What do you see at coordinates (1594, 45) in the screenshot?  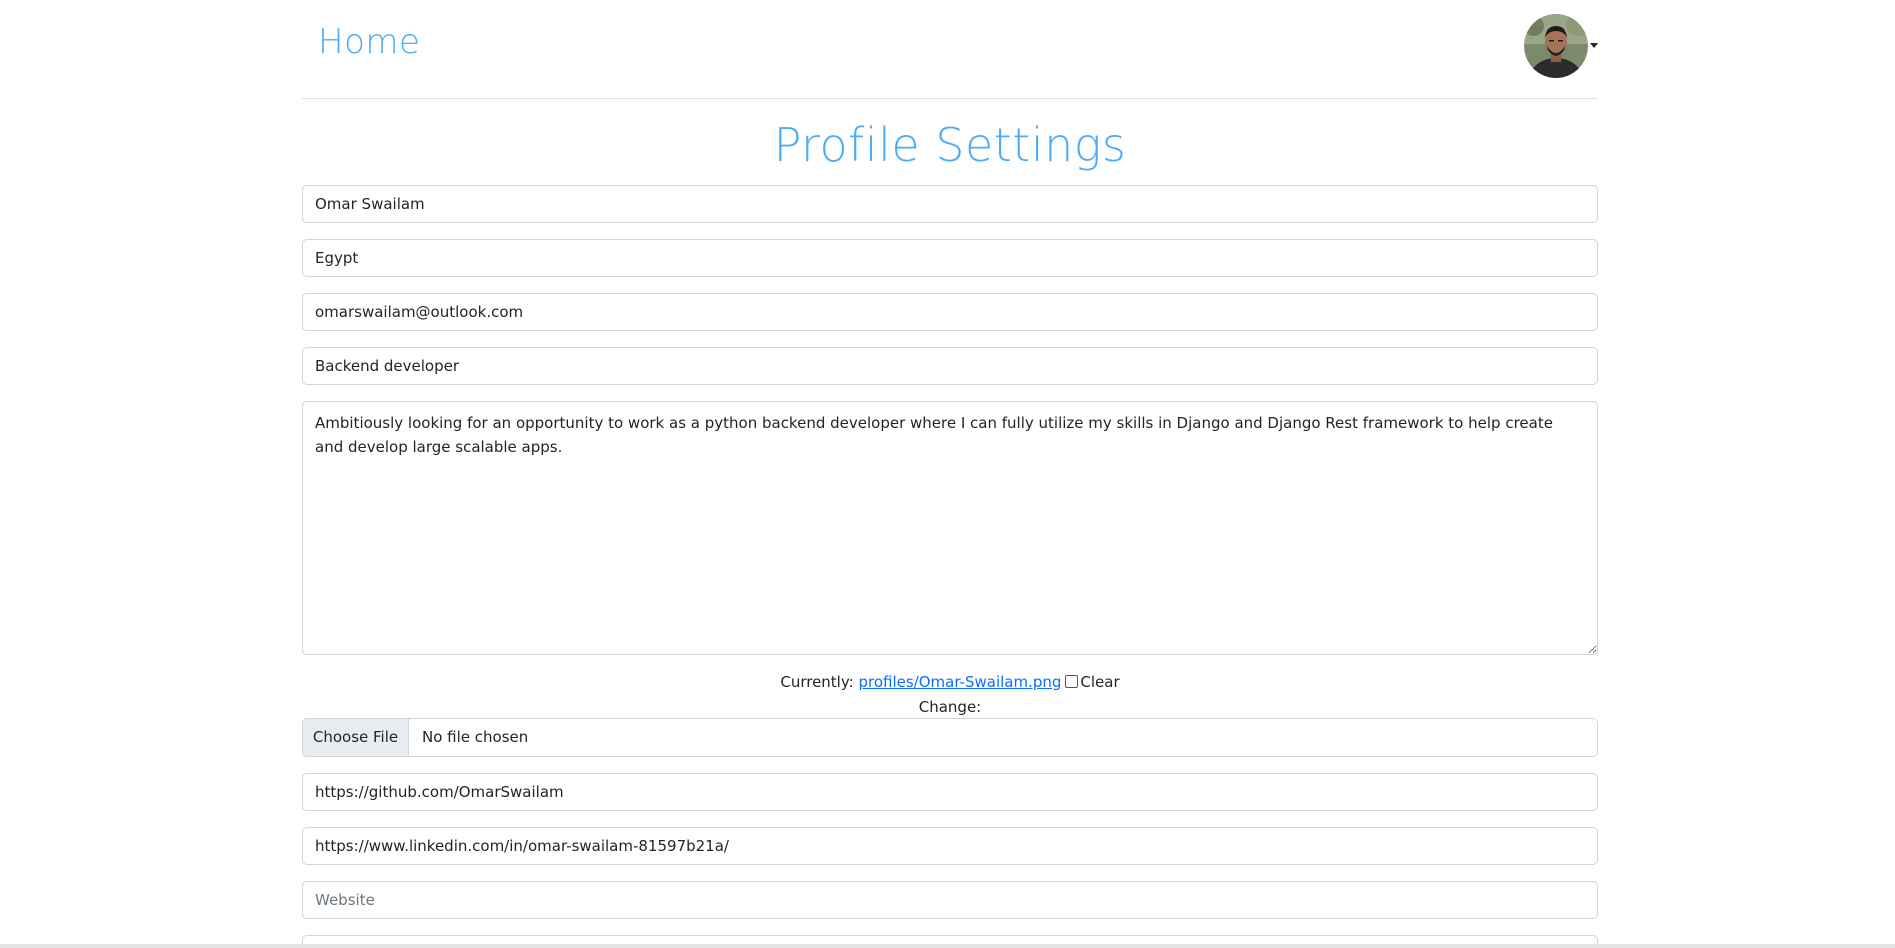 I see `chevron-down-icon` at bounding box center [1594, 45].